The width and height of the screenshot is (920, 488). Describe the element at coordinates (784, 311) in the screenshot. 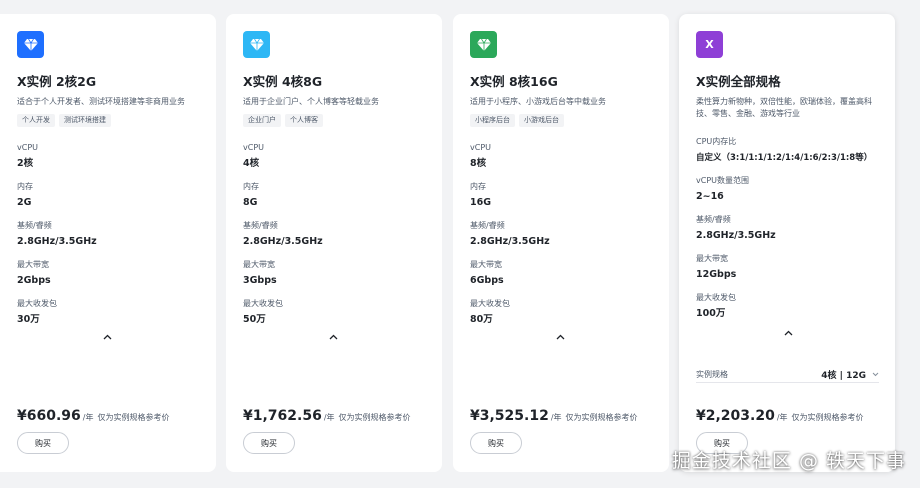

I see `spec-packets: 最大收发包 100万` at that location.